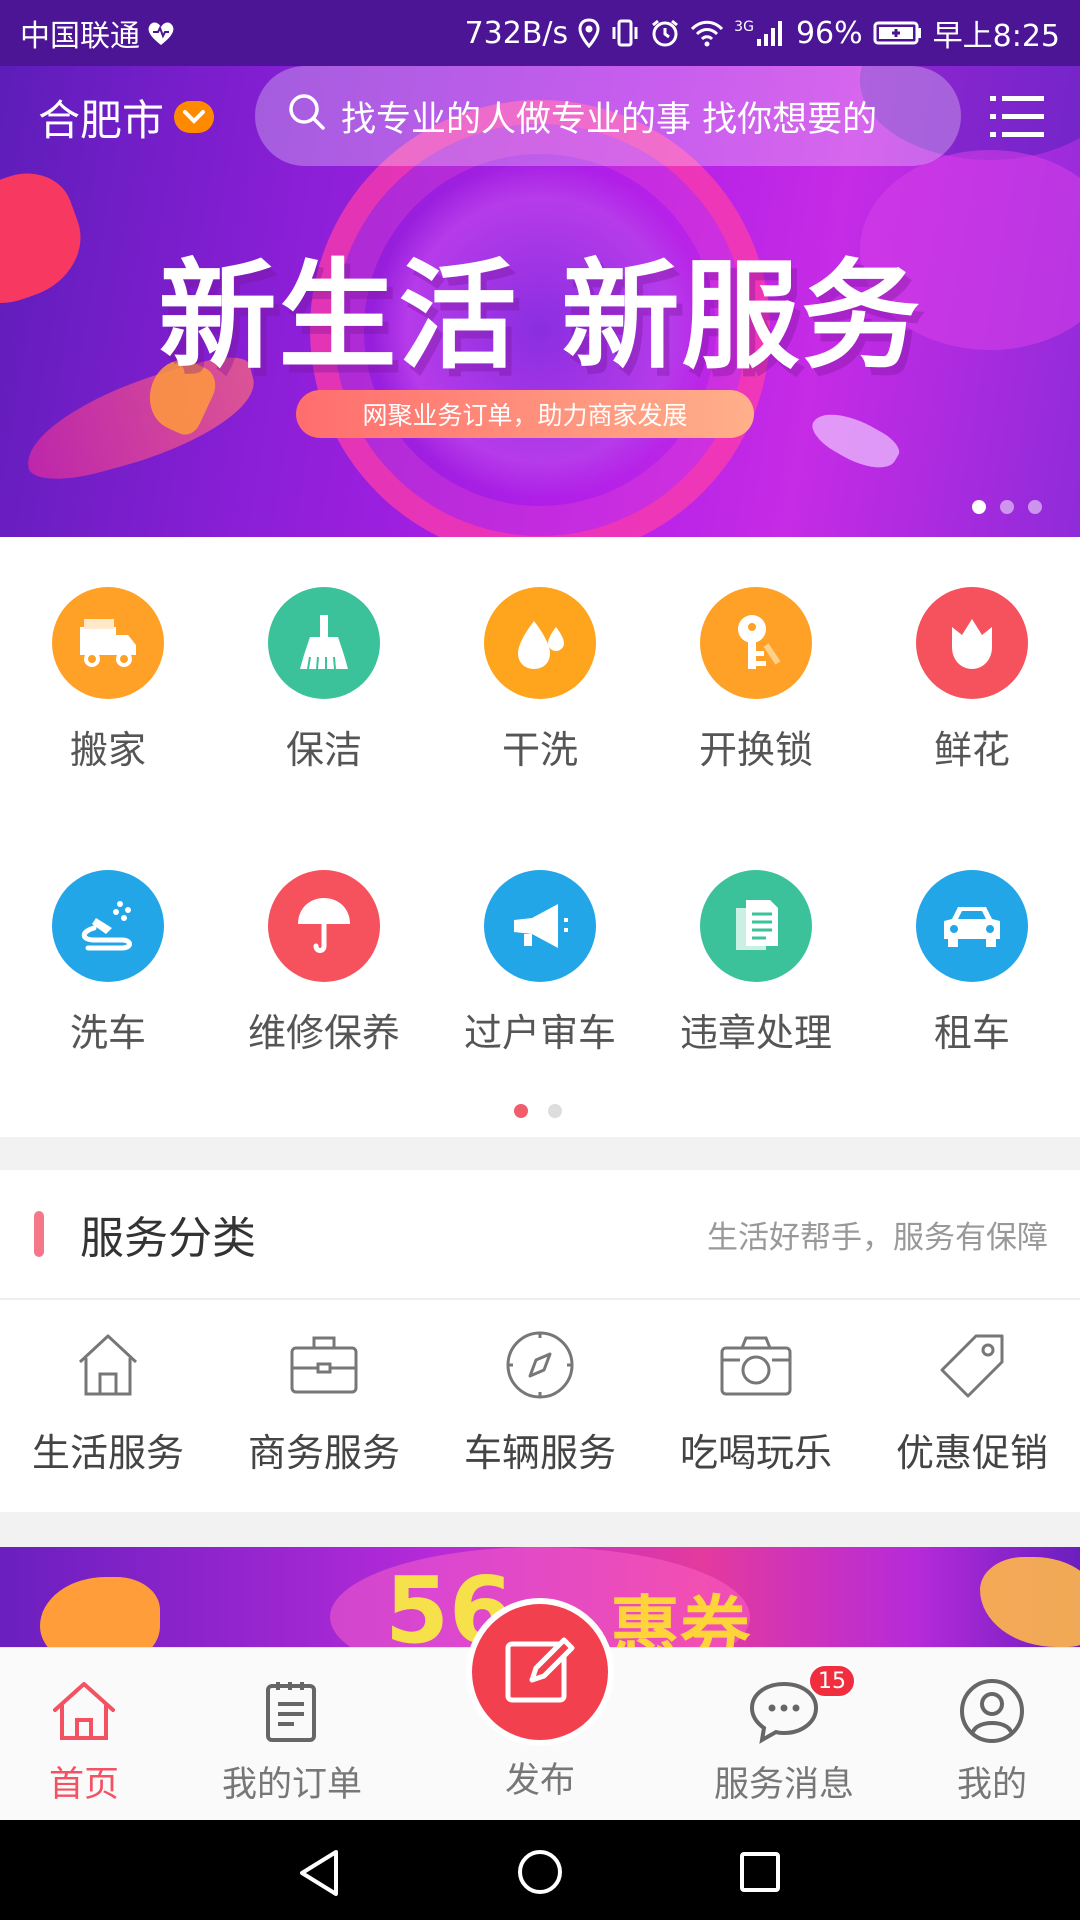 This screenshot has height=1920, width=1080. Describe the element at coordinates (80, 36) in the screenshot. I see `carrier-name: 中国联通` at that location.